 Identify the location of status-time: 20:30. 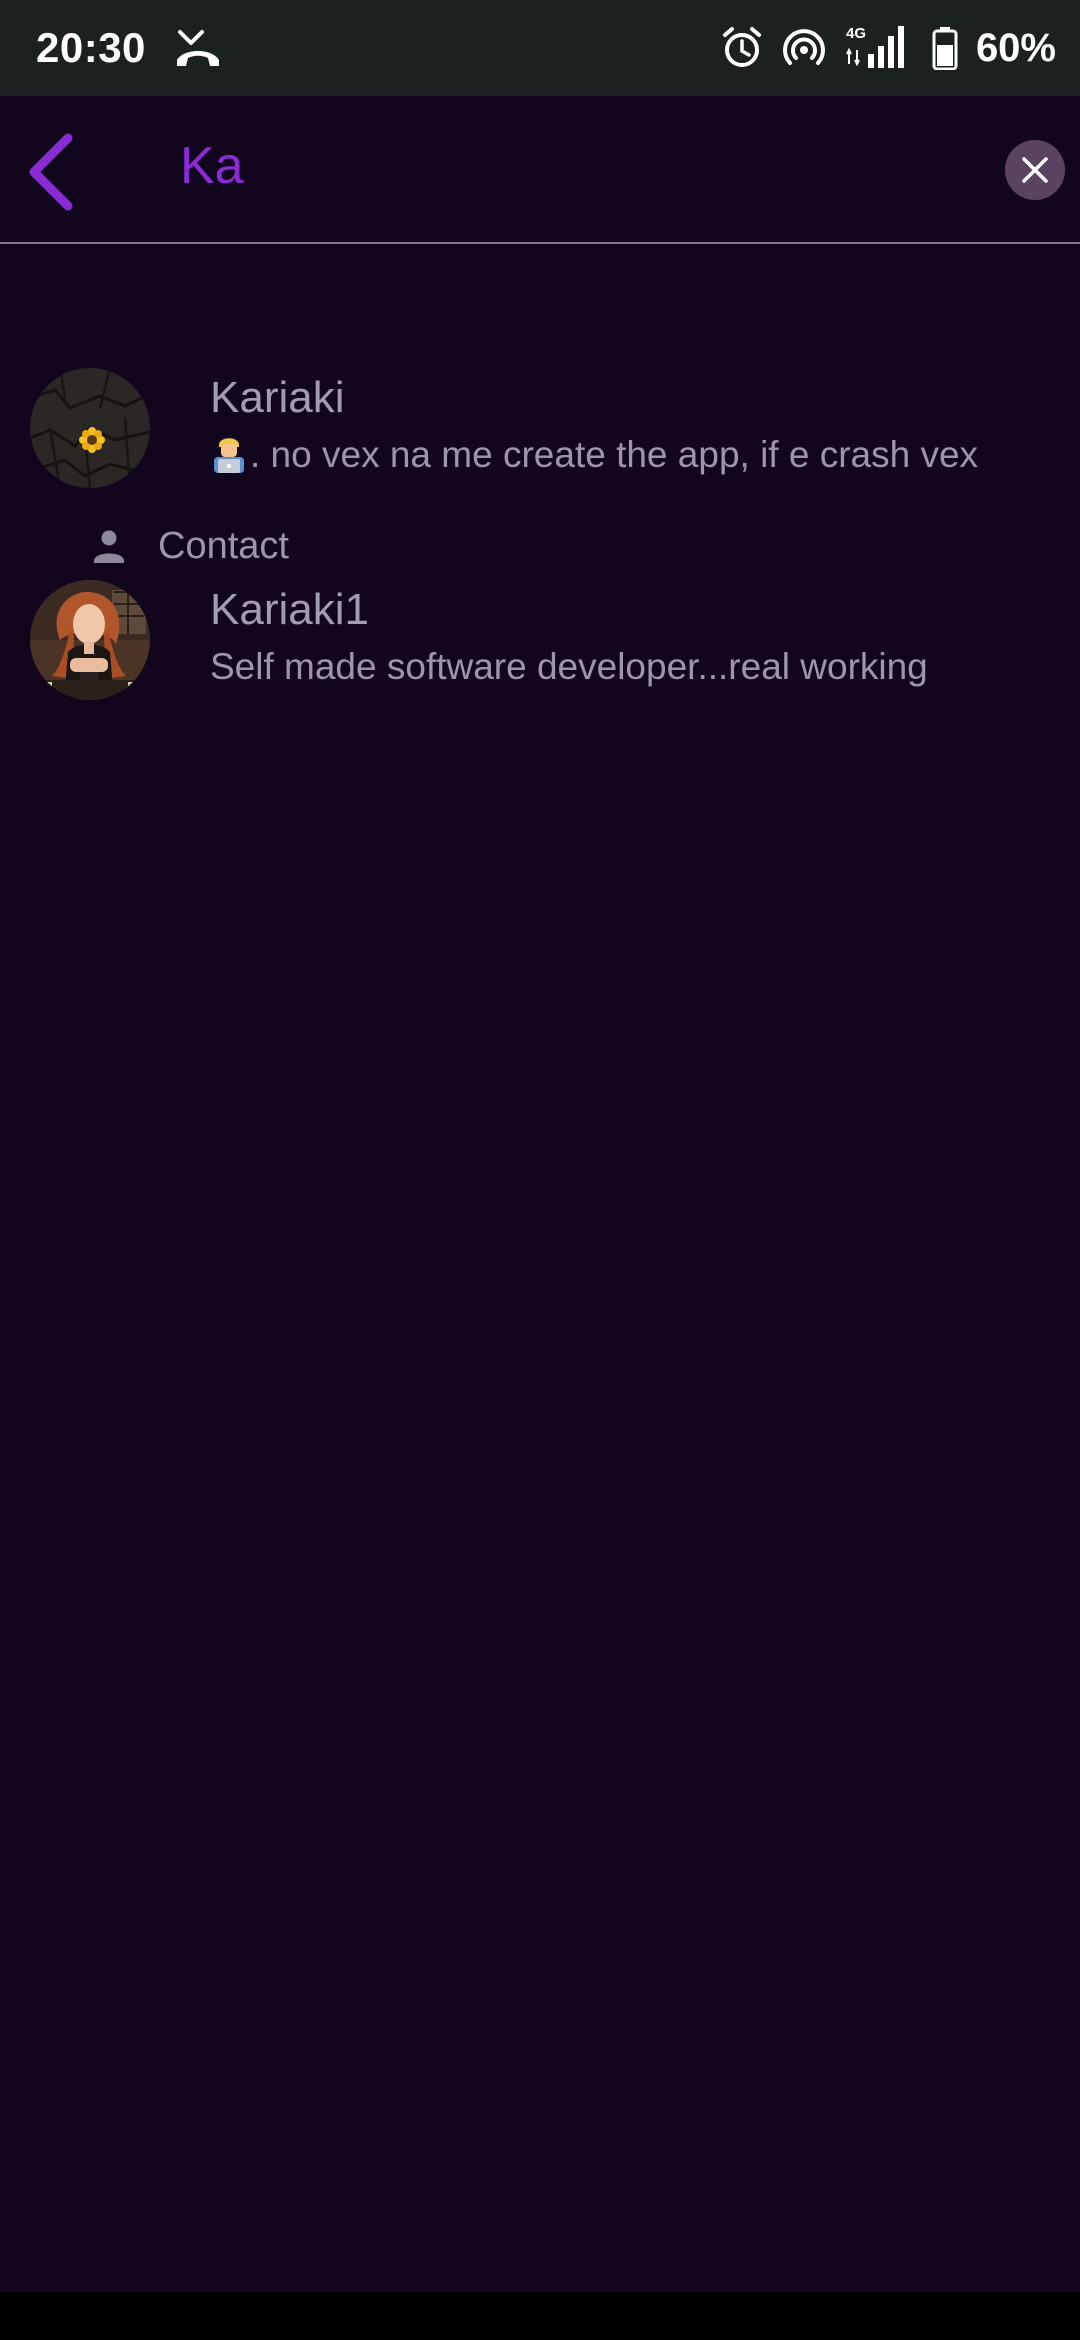
(91, 47).